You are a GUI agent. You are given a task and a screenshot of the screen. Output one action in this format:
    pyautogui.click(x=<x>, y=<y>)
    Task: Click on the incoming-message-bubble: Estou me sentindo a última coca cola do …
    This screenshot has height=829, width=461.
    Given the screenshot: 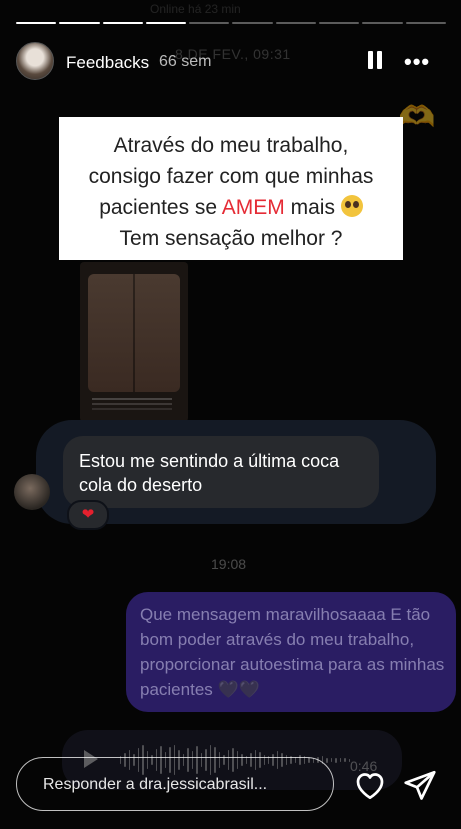 What is the action you would take?
    pyautogui.click(x=221, y=472)
    